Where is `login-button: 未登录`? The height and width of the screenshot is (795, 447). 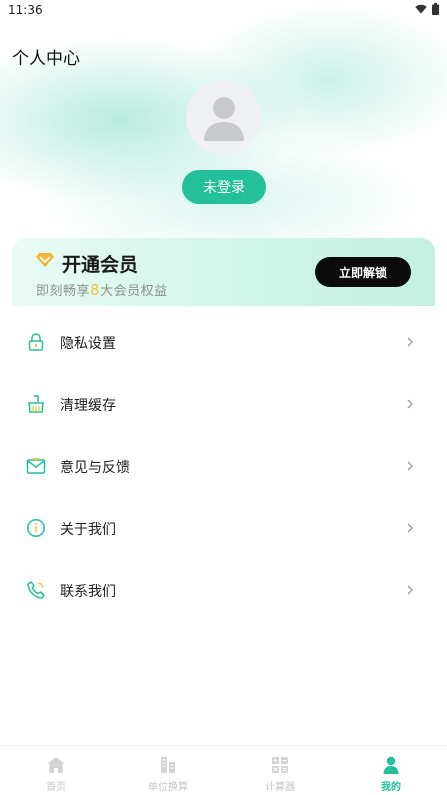 login-button: 未登录 is located at coordinates (224, 187).